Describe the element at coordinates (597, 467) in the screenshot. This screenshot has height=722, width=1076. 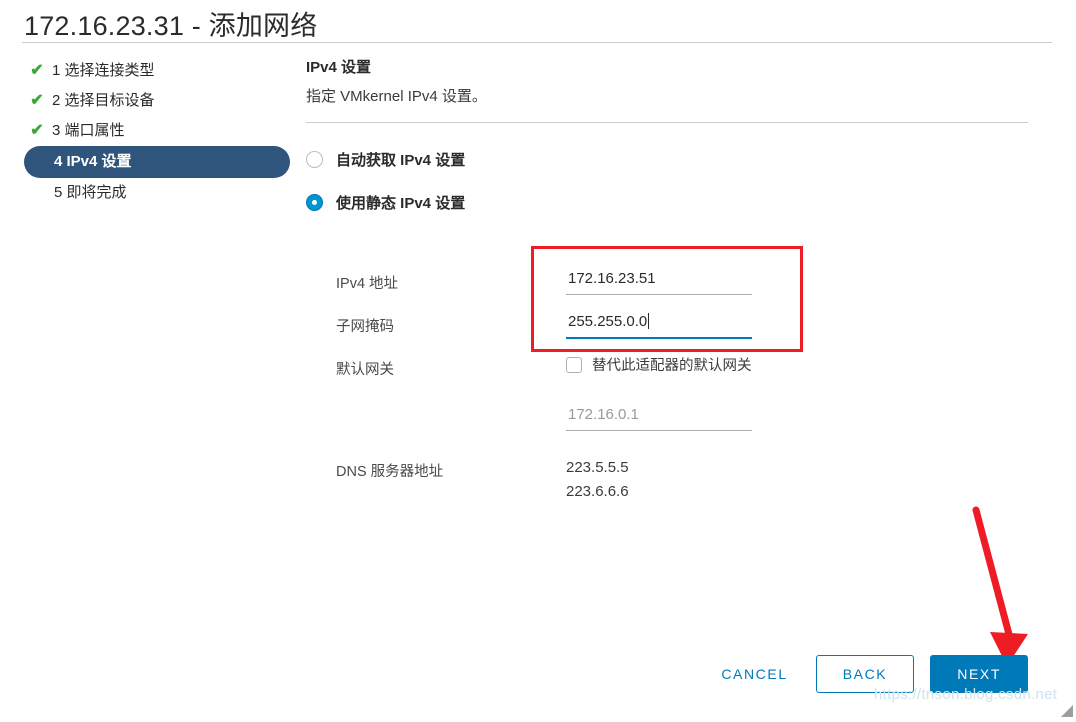
I see `dns-server-value: 223.5.5.5` at that location.